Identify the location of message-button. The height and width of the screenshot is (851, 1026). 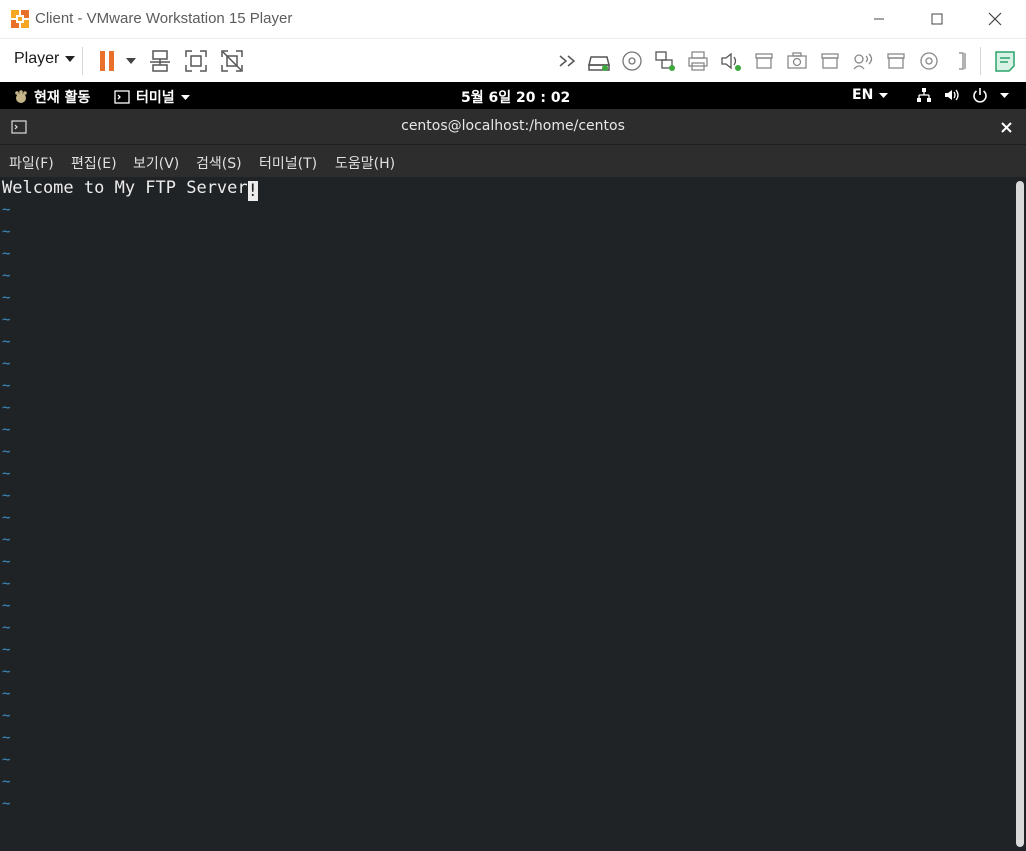
(1005, 61).